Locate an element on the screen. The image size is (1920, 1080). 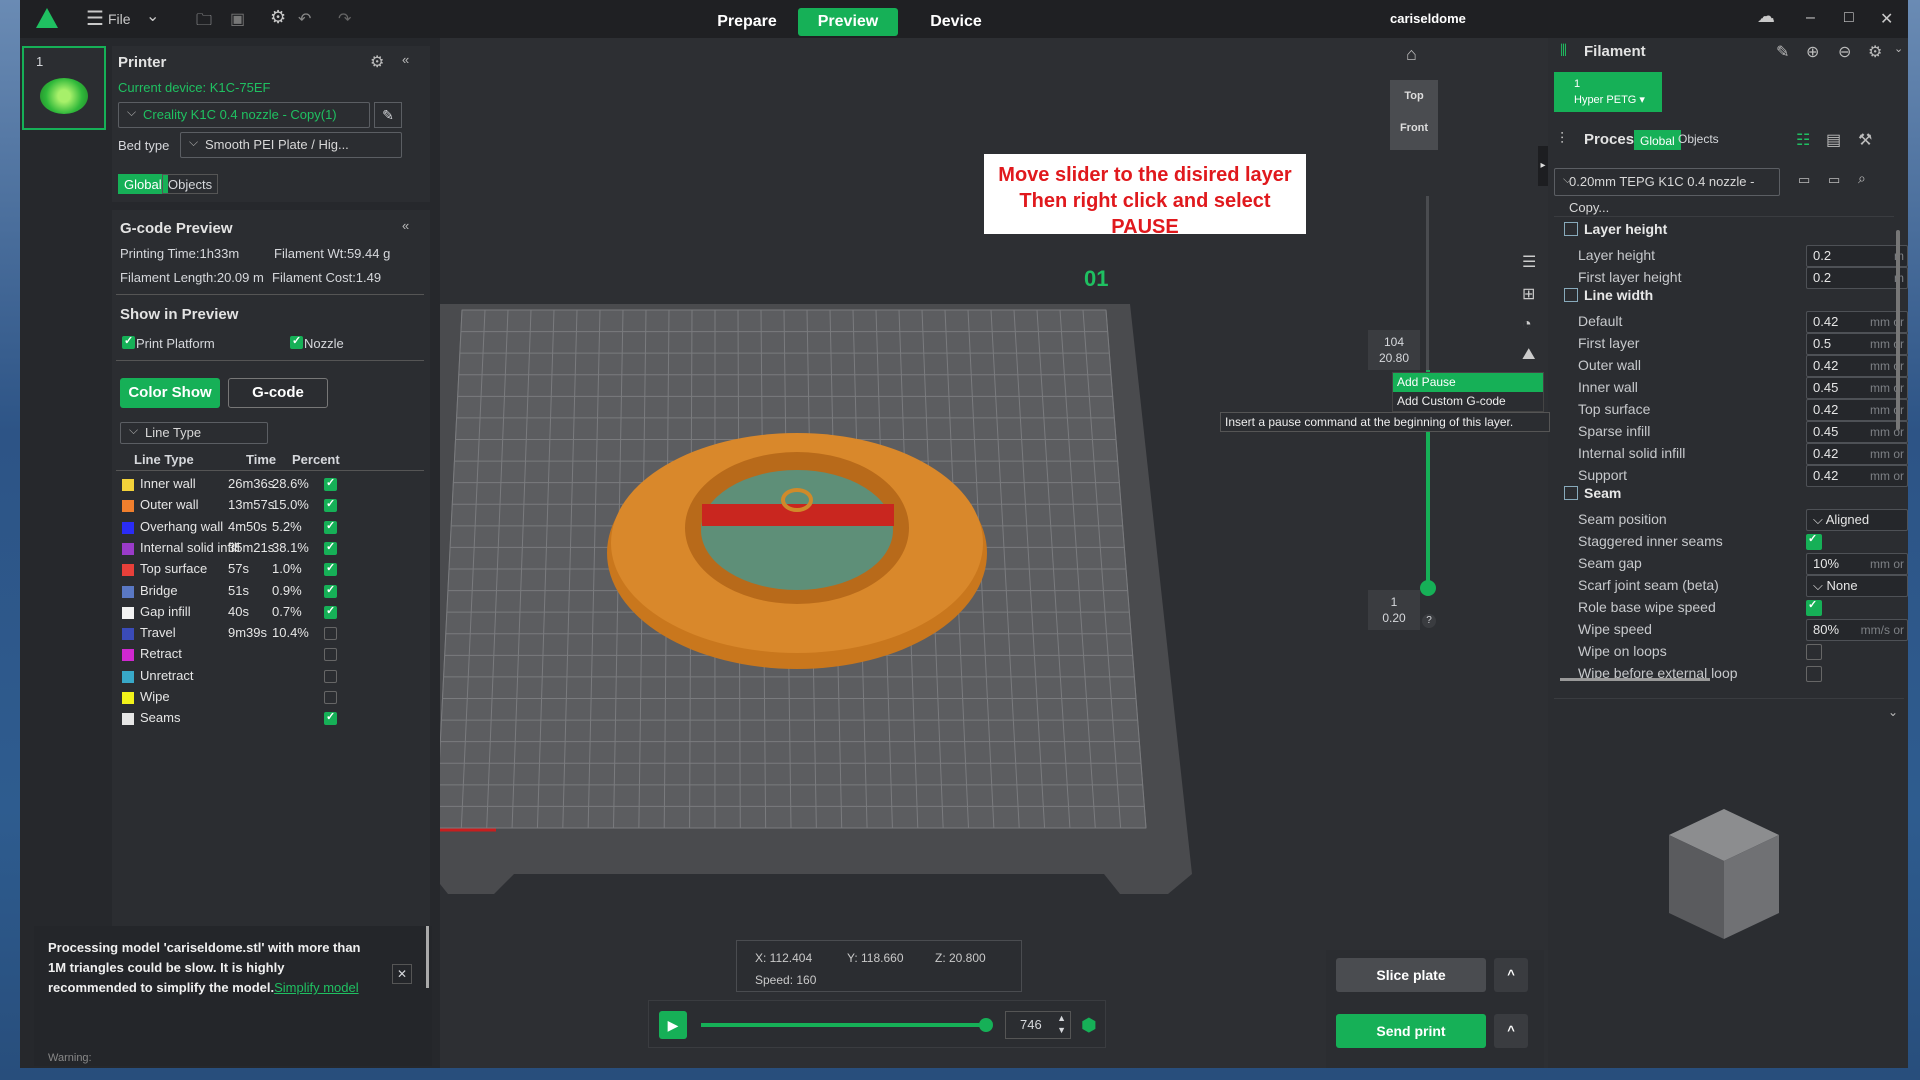
view-cube: Top Front is located at coordinates (1414, 115).